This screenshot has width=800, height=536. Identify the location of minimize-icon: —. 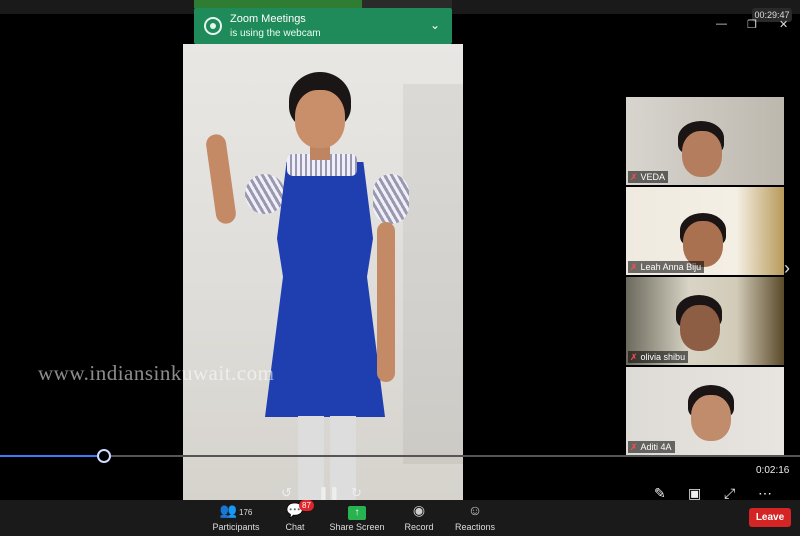
(721, 24).